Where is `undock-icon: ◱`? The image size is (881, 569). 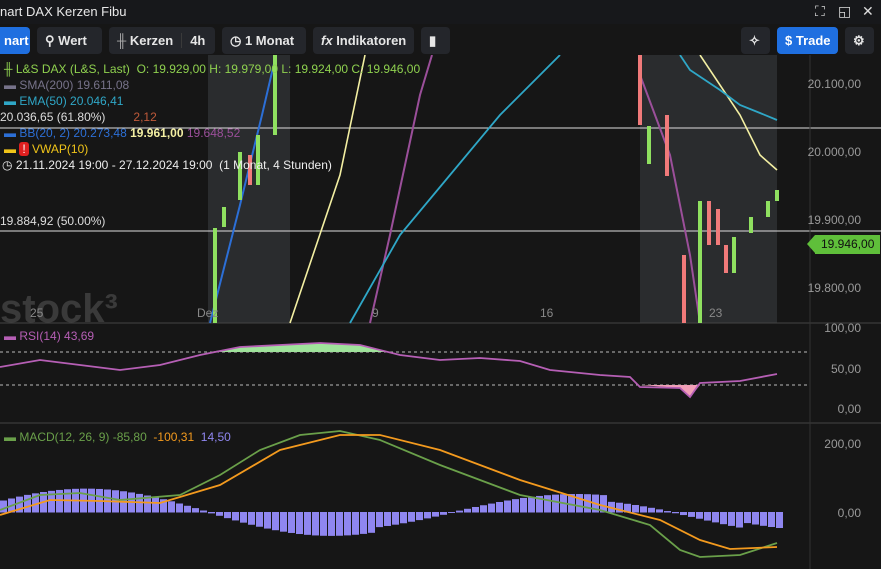
undock-icon: ◱ is located at coordinates (844, 11).